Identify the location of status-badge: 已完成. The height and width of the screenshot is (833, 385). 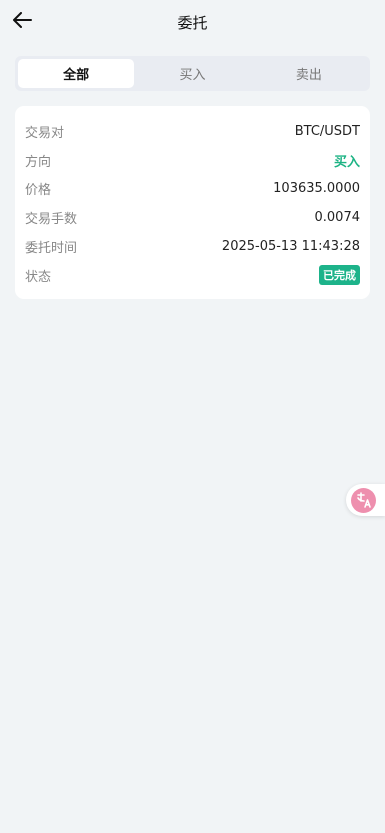
(339, 275).